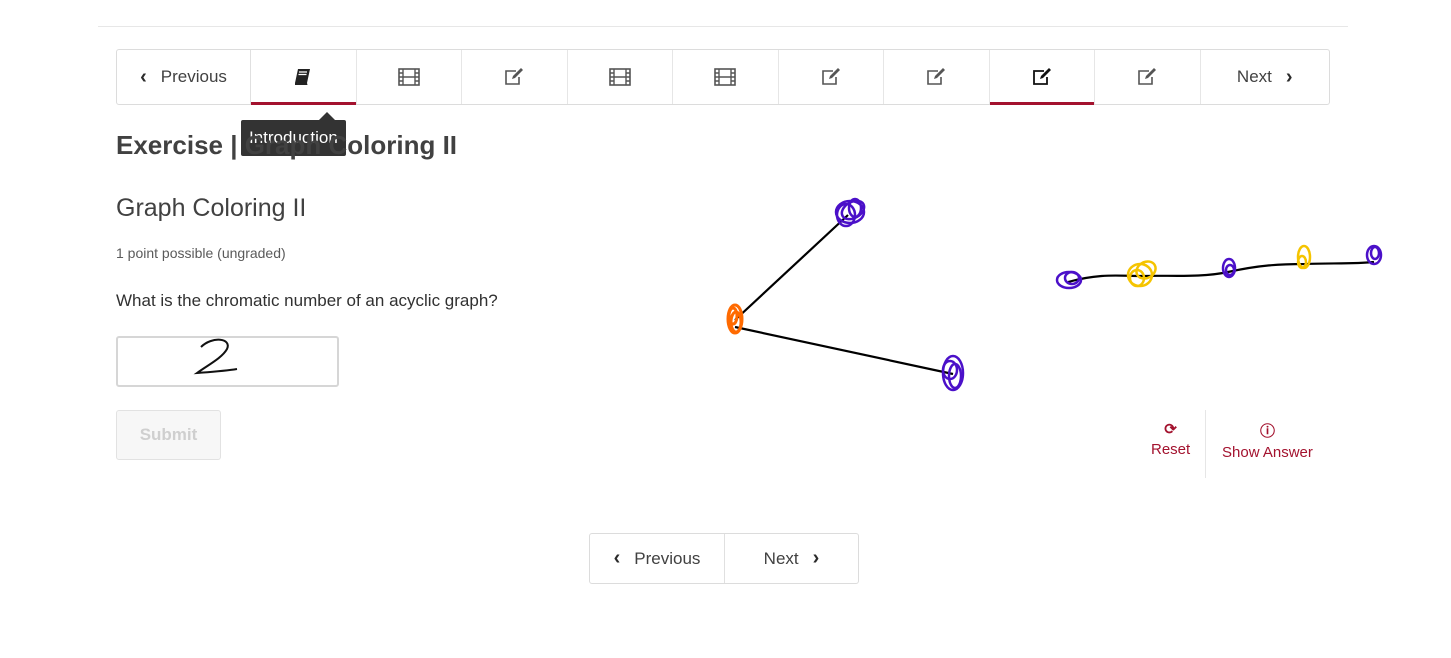  Describe the element at coordinates (845, 294) in the screenshot. I see `graph-star` at that location.